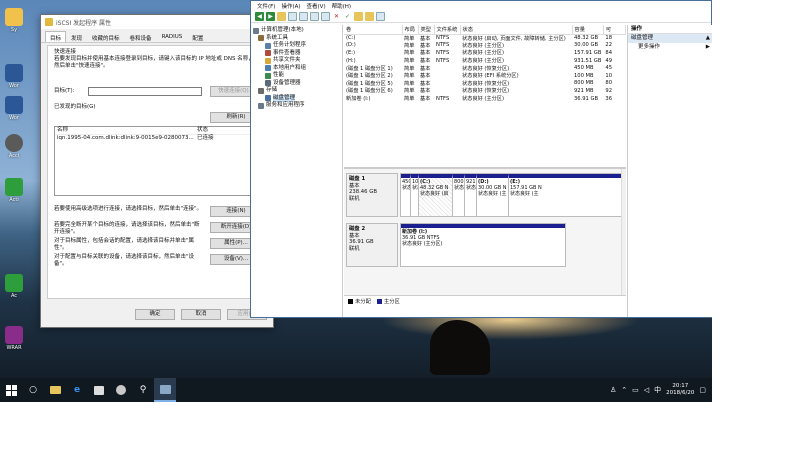 The width and height of the screenshot is (800, 450). Describe the element at coordinates (143, 390) in the screenshot. I see `search-app-taskbar-button: ⚲` at that location.